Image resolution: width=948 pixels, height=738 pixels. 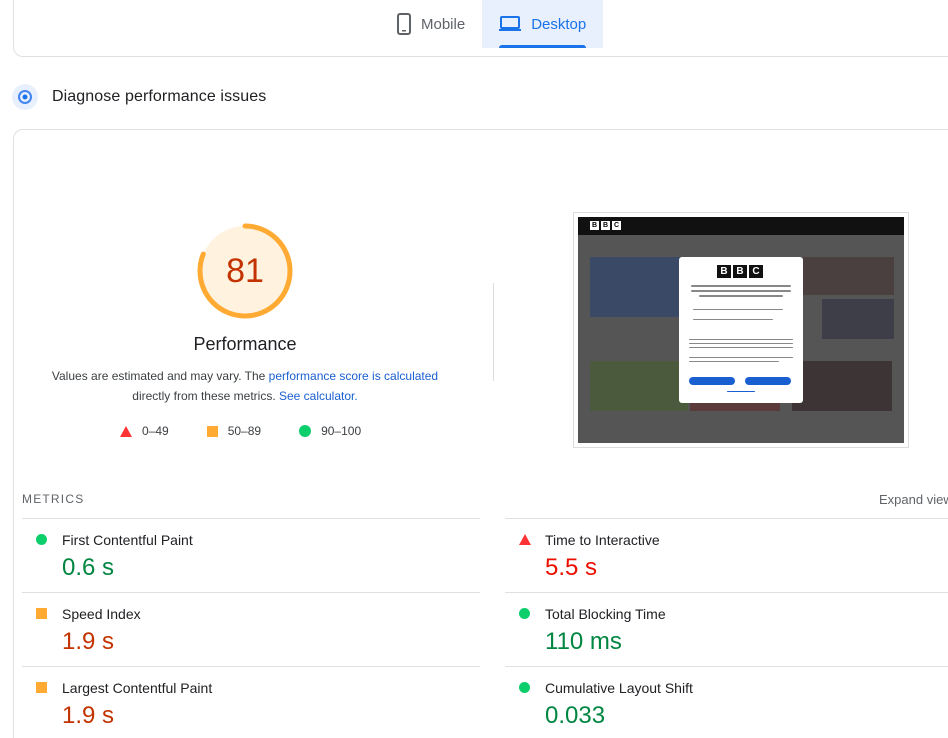 What do you see at coordinates (404, 24) in the screenshot?
I see `mobile-phone-icon` at bounding box center [404, 24].